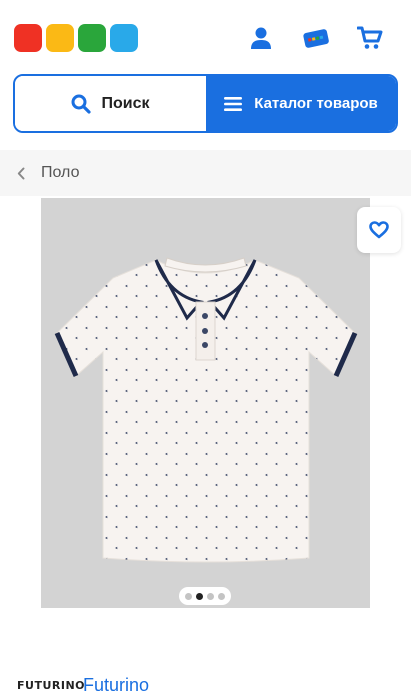 This screenshot has height=699, width=411. Describe the element at coordinates (205, 596) in the screenshot. I see `gallery-pagination` at that location.